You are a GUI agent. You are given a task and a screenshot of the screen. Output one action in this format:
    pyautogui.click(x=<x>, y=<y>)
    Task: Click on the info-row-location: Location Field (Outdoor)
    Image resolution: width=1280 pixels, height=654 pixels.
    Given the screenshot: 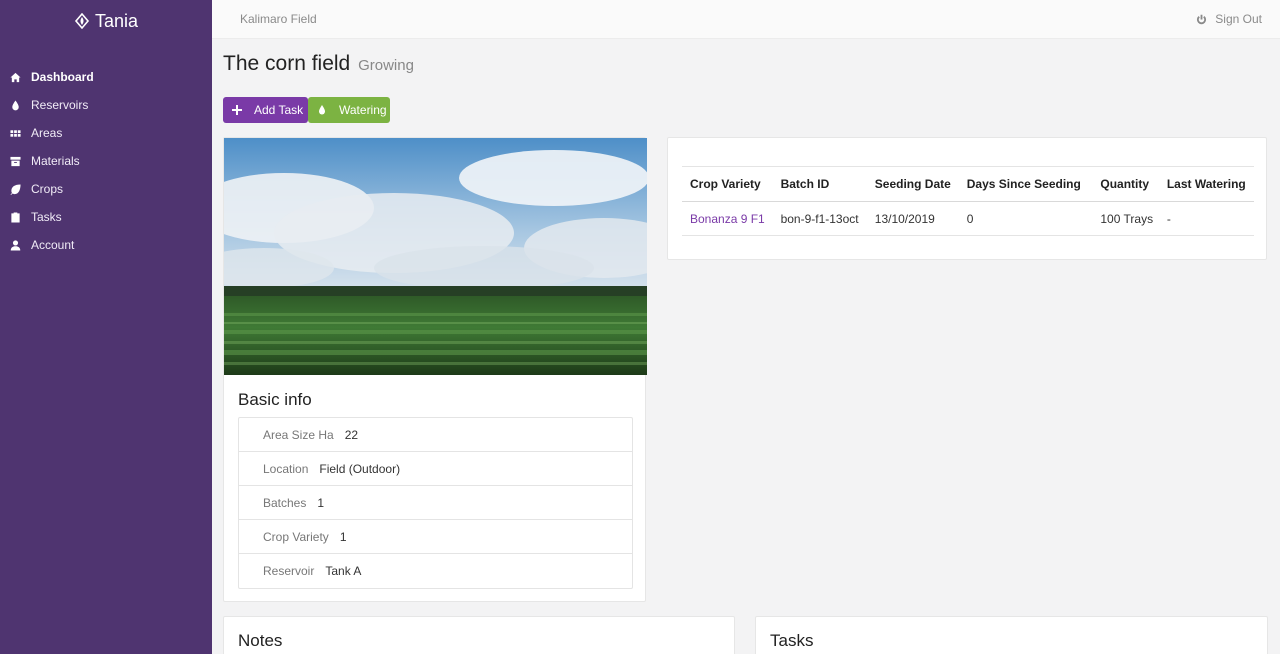 What is the action you would take?
    pyautogui.click(x=435, y=469)
    